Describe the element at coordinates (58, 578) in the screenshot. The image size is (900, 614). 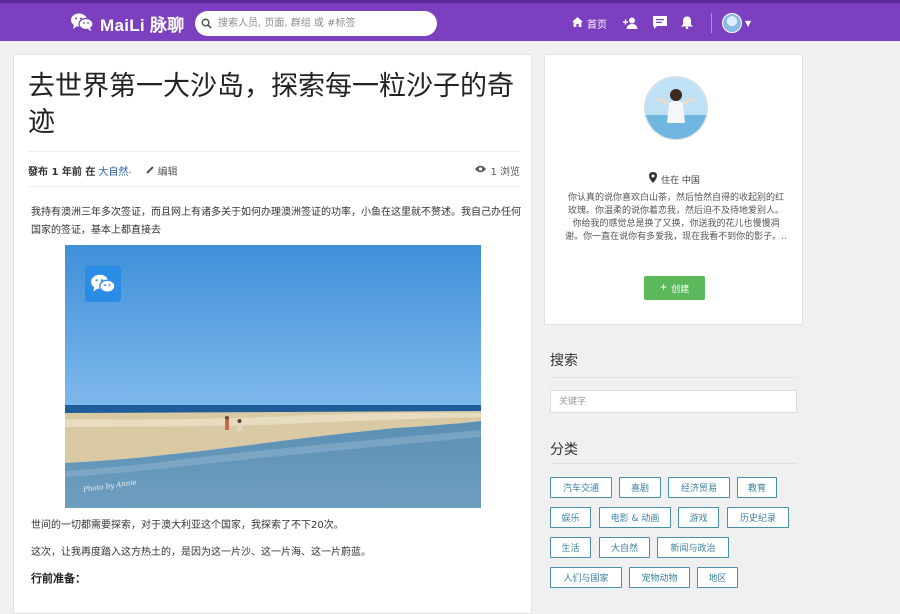
I see `article-subheading: 行前准备：` at that location.